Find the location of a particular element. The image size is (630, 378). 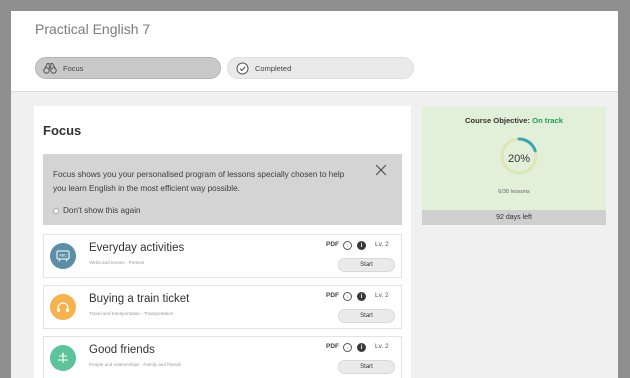

lesson-subtitle: Verbs and tenses - Present is located at coordinates (117, 262).